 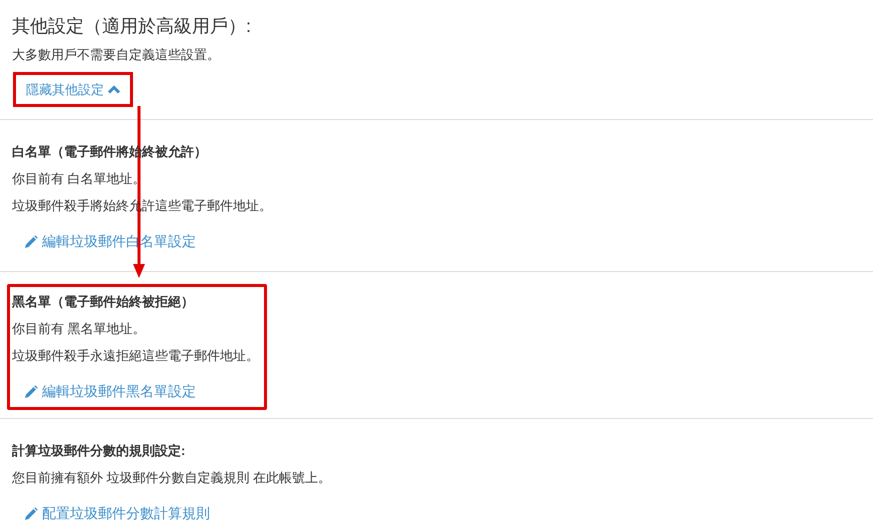 I want to click on setting-text: 你目前有 黑名單地址。, so click(x=79, y=329).